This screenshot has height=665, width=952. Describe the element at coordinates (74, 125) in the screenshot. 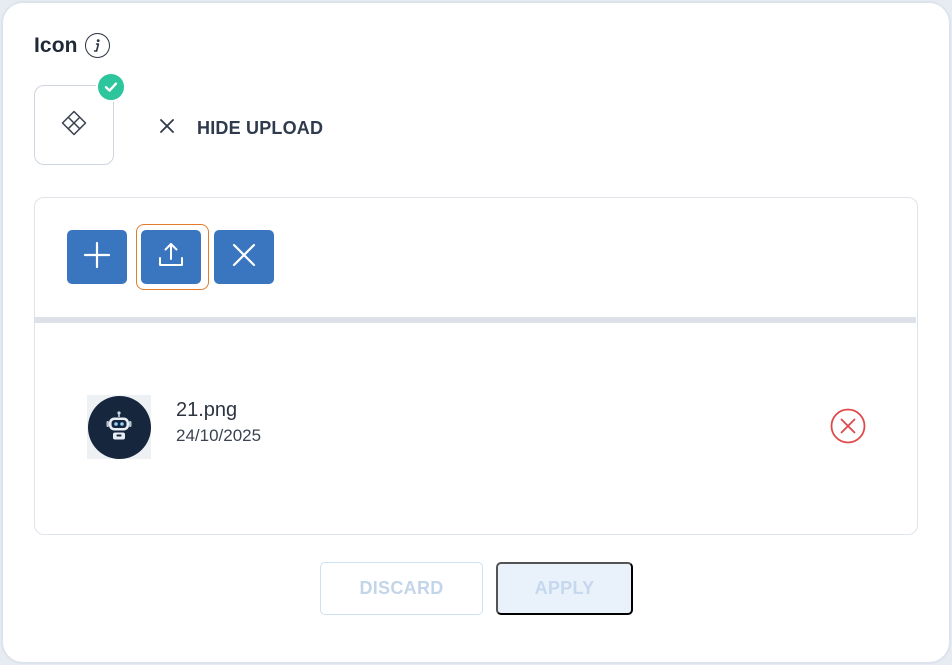

I see `diamond-grid-icon` at that location.